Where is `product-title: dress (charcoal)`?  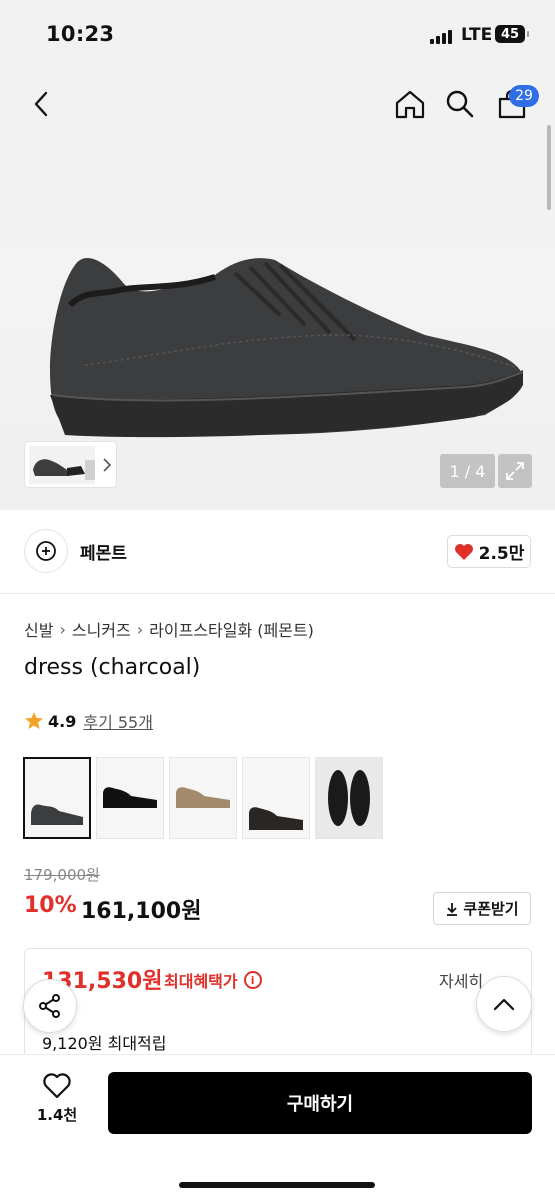 product-title: dress (charcoal) is located at coordinates (112, 667).